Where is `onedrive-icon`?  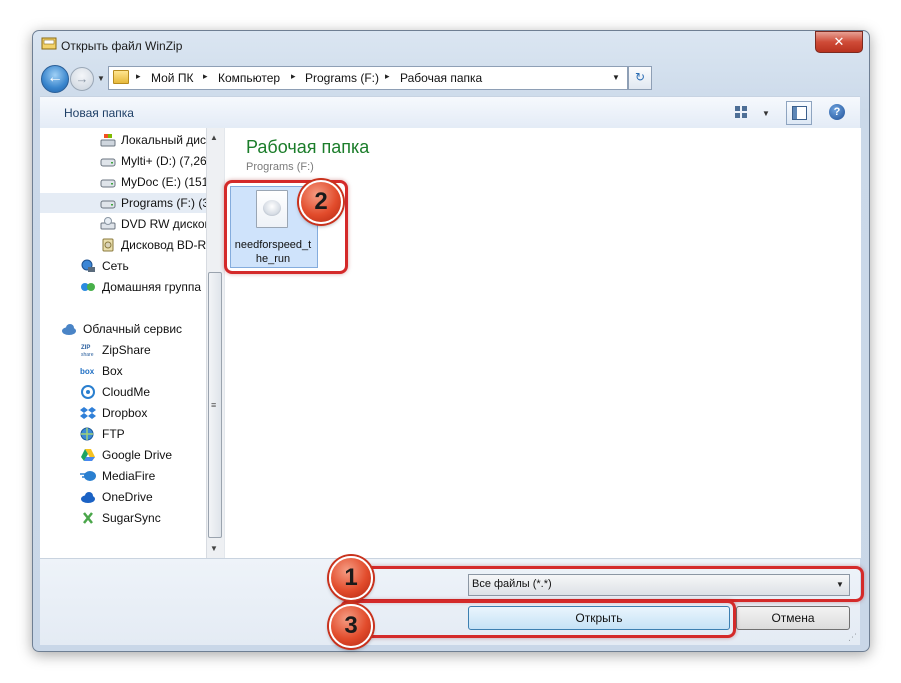 onedrive-icon is located at coordinates (88, 497).